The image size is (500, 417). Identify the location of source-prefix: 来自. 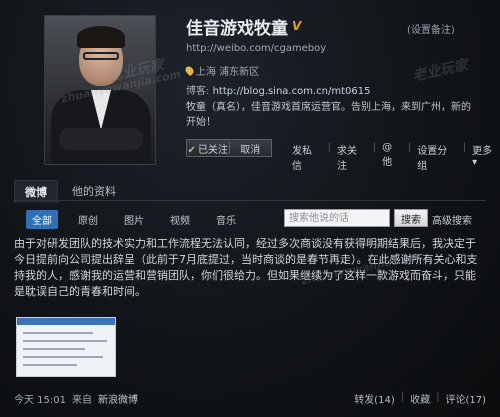
(82, 400).